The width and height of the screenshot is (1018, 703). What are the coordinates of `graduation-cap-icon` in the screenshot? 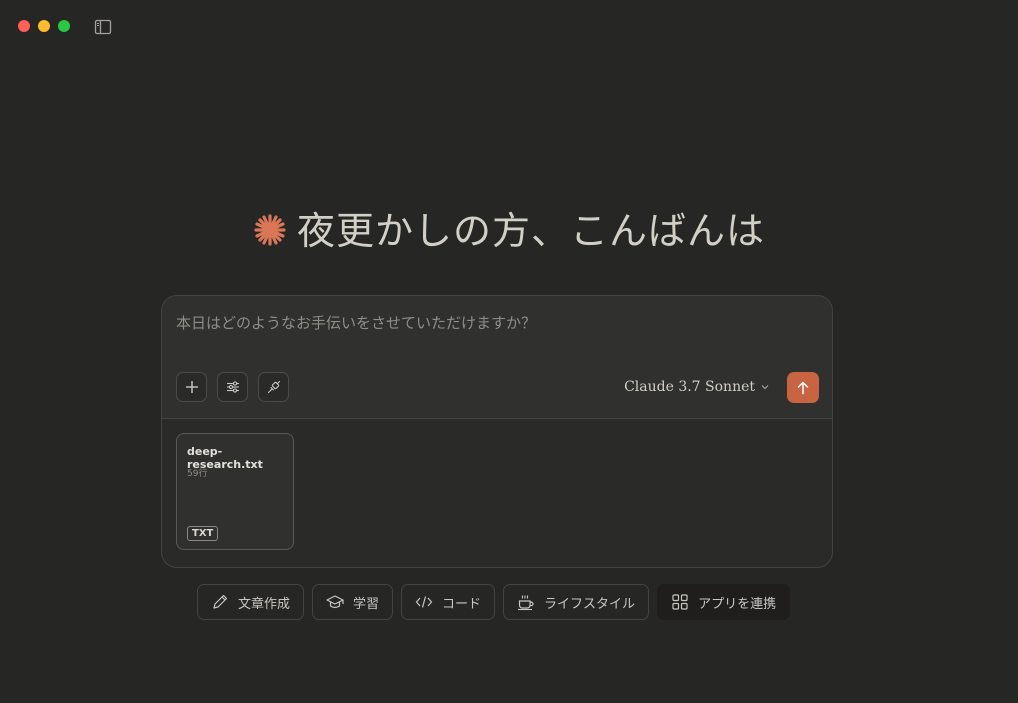 It's located at (335, 602).